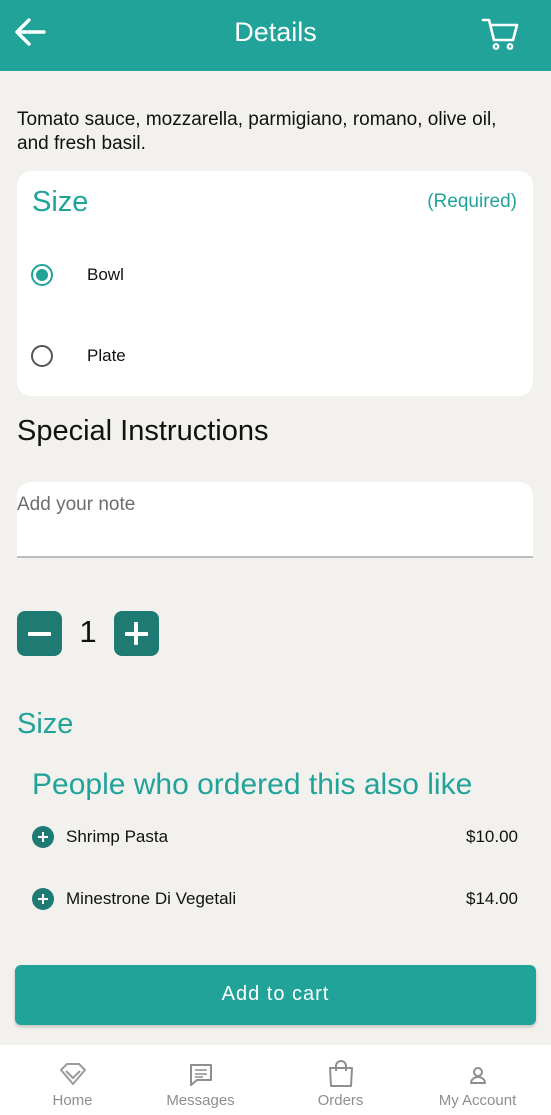 This screenshot has width=551, height=1115. Describe the element at coordinates (340, 1100) in the screenshot. I see `nav-label: Orders` at that location.